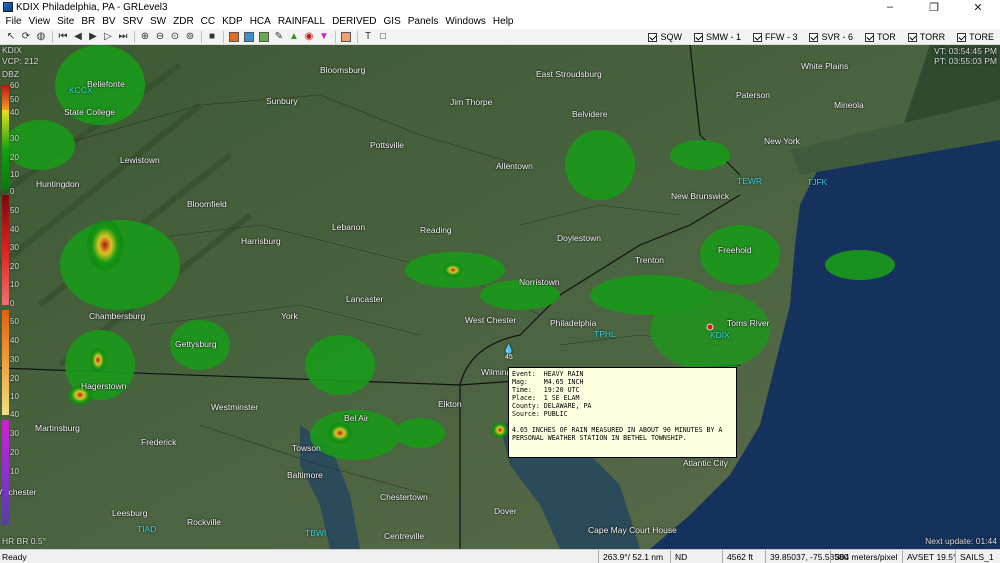 The height and width of the screenshot is (563, 1000). What do you see at coordinates (8, 7) in the screenshot?
I see `app-icon` at bounding box center [8, 7].